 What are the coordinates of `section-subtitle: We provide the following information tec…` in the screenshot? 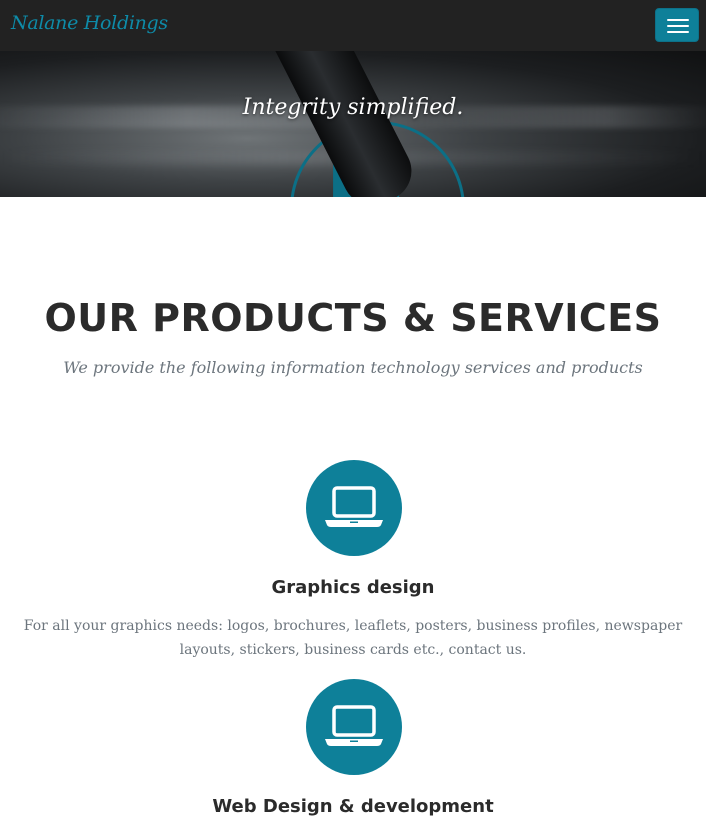 It's located at (353, 367).